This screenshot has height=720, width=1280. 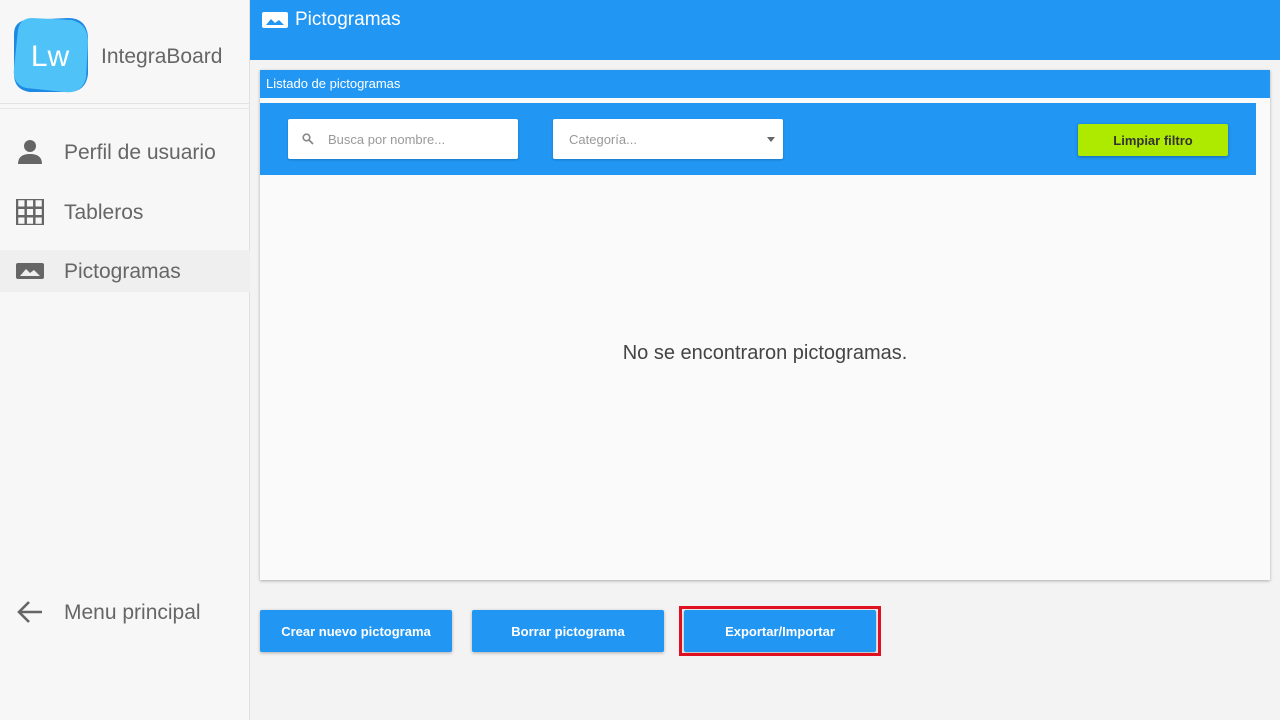 I want to click on arrow-left-icon, so click(x=29, y=612).